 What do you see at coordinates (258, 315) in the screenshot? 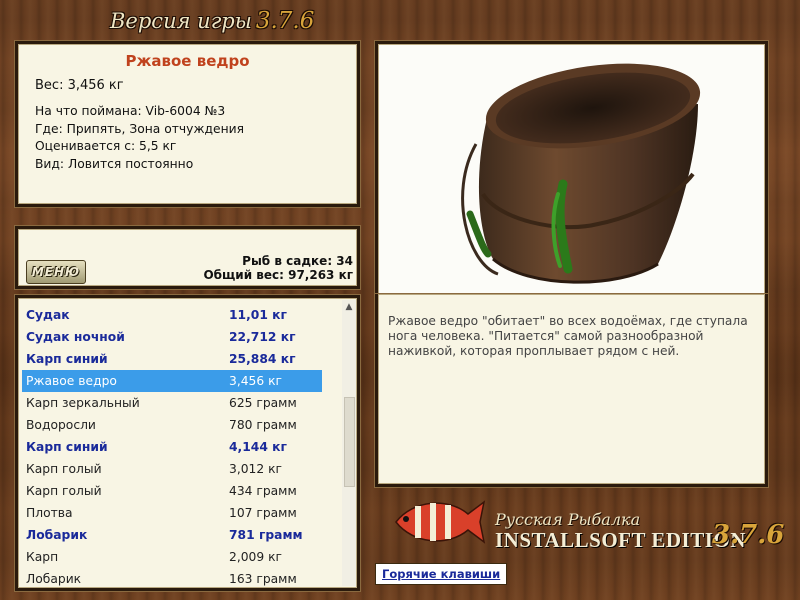
I see `fish-weight: 11,01 кг` at bounding box center [258, 315].